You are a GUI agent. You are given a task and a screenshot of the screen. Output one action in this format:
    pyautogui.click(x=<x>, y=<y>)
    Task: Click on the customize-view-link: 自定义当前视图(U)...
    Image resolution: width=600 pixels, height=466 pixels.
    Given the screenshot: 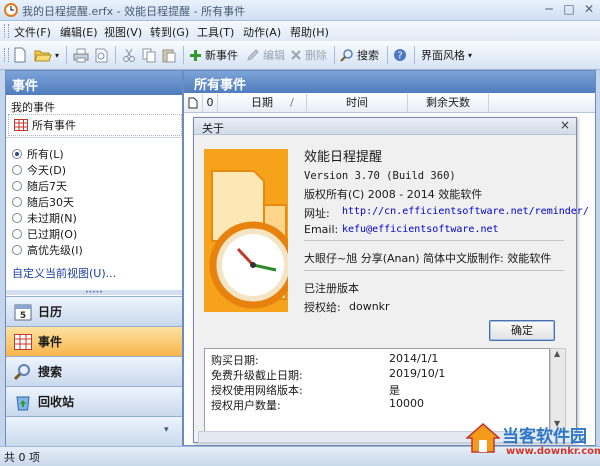 What is the action you would take?
    pyautogui.click(x=64, y=273)
    